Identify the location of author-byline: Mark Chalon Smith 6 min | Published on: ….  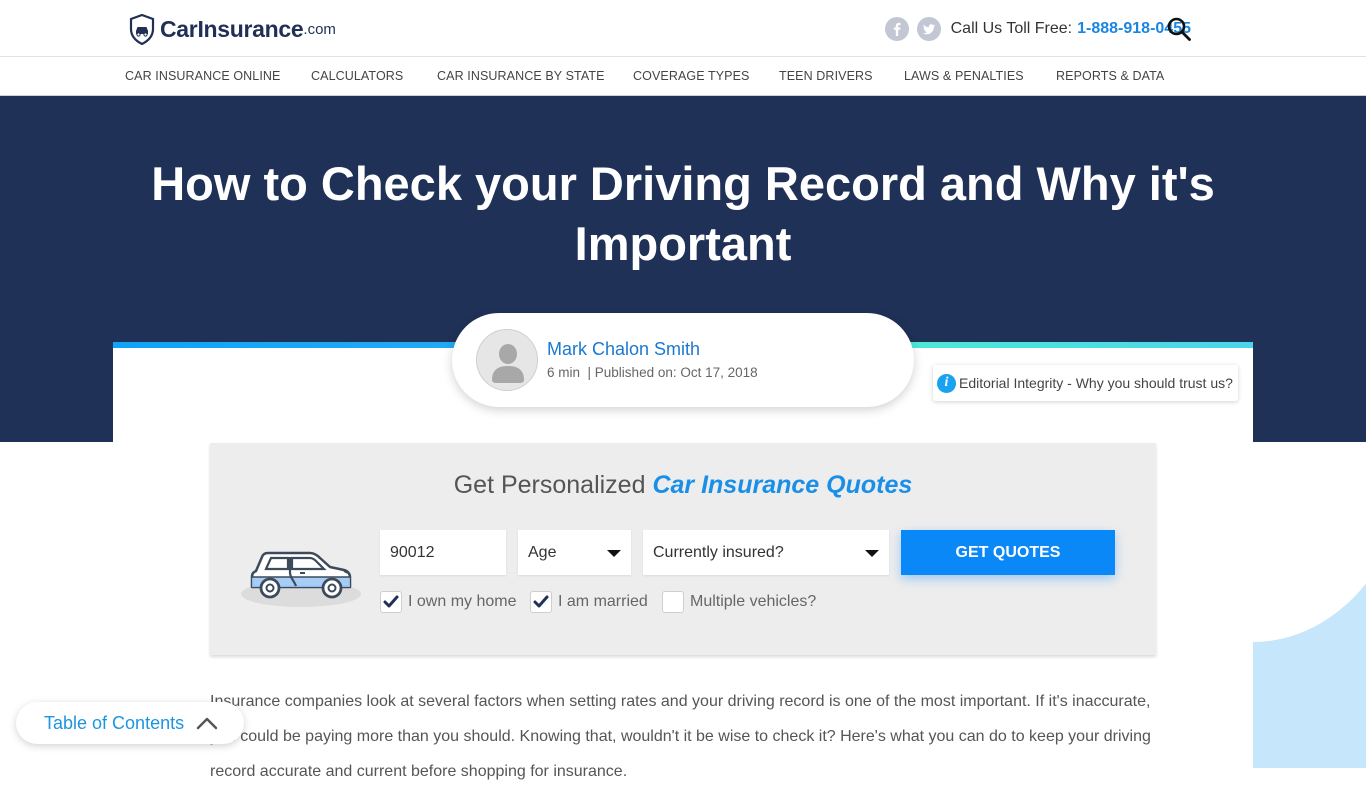
(683, 360).